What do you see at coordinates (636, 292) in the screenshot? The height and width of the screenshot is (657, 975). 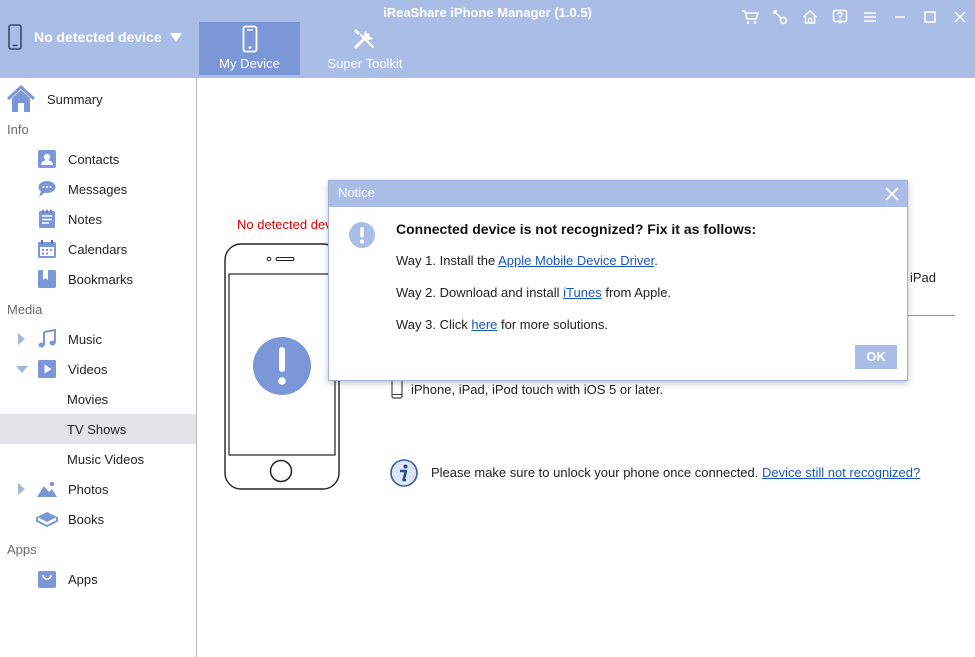 I see `way-2-suffix: from Apple.` at bounding box center [636, 292].